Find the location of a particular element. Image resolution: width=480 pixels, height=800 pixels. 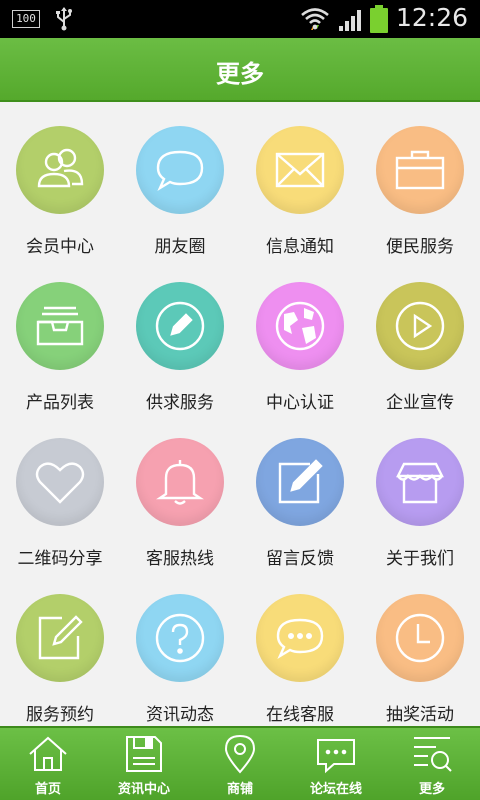

more-list-icon is located at coordinates (433, 754).